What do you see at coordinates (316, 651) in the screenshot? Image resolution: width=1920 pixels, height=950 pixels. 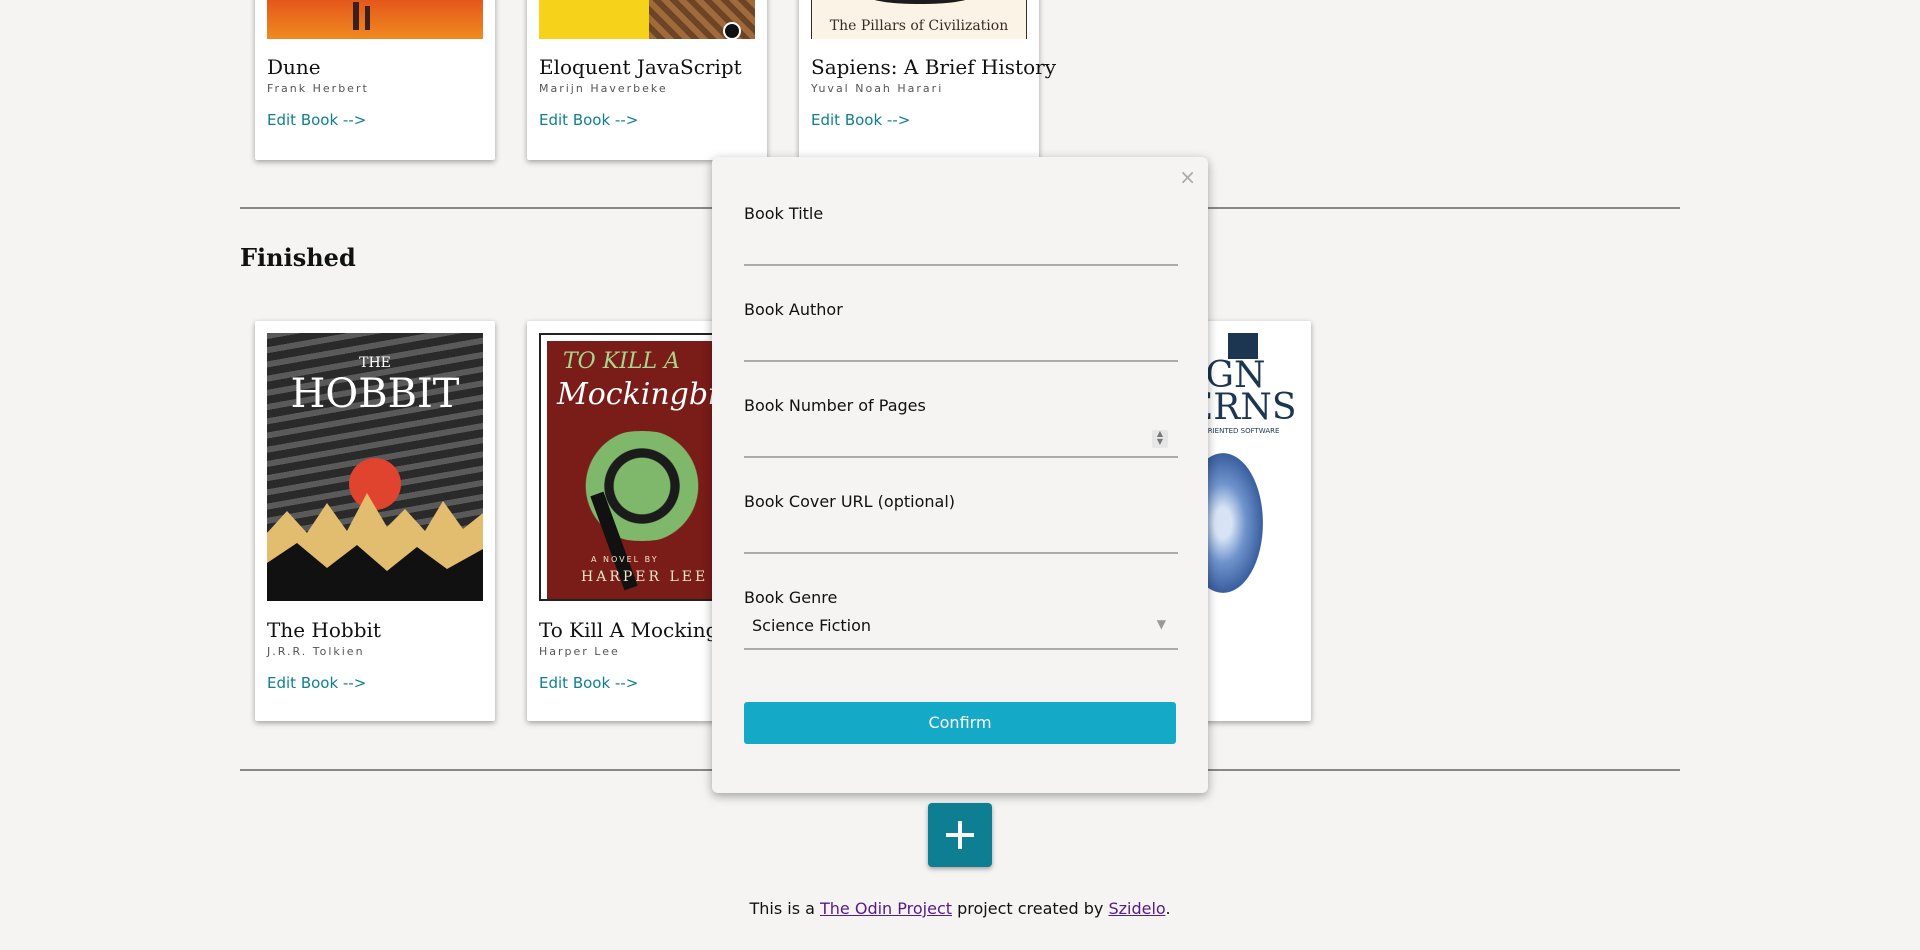 I see `book-author: J.R.R. Tolkien` at bounding box center [316, 651].